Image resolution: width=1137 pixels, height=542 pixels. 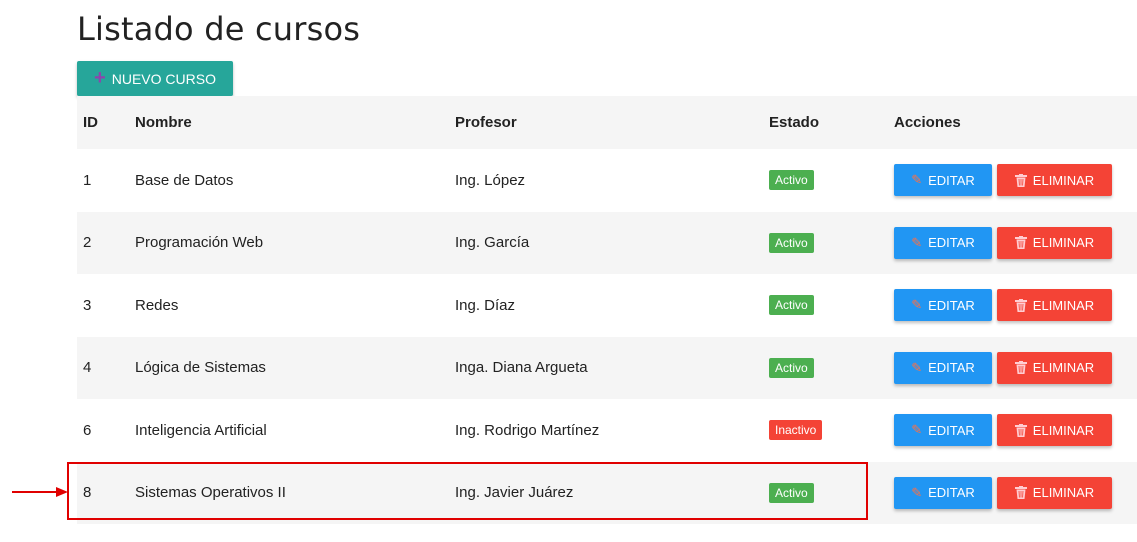 I want to click on cell-profesor: Ing. López, so click(x=490, y=180).